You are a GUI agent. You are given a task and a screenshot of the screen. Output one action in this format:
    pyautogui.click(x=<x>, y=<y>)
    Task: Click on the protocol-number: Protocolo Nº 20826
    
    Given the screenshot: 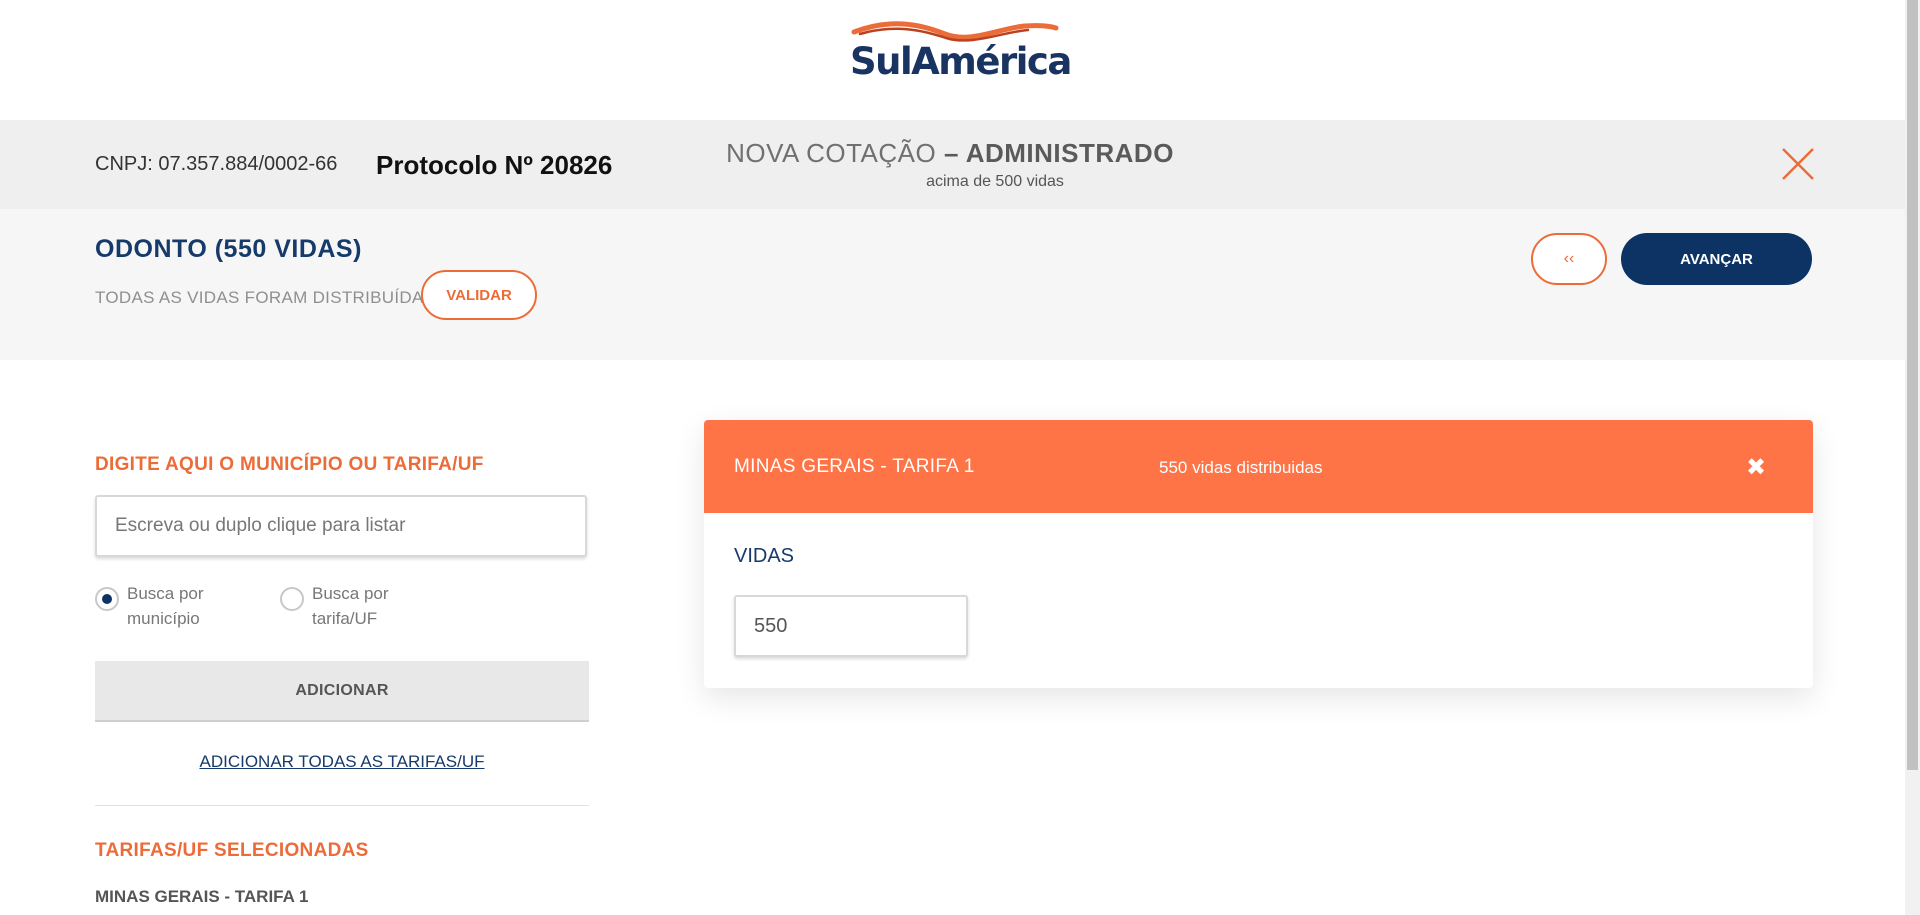 What is the action you would take?
    pyautogui.click(x=494, y=165)
    